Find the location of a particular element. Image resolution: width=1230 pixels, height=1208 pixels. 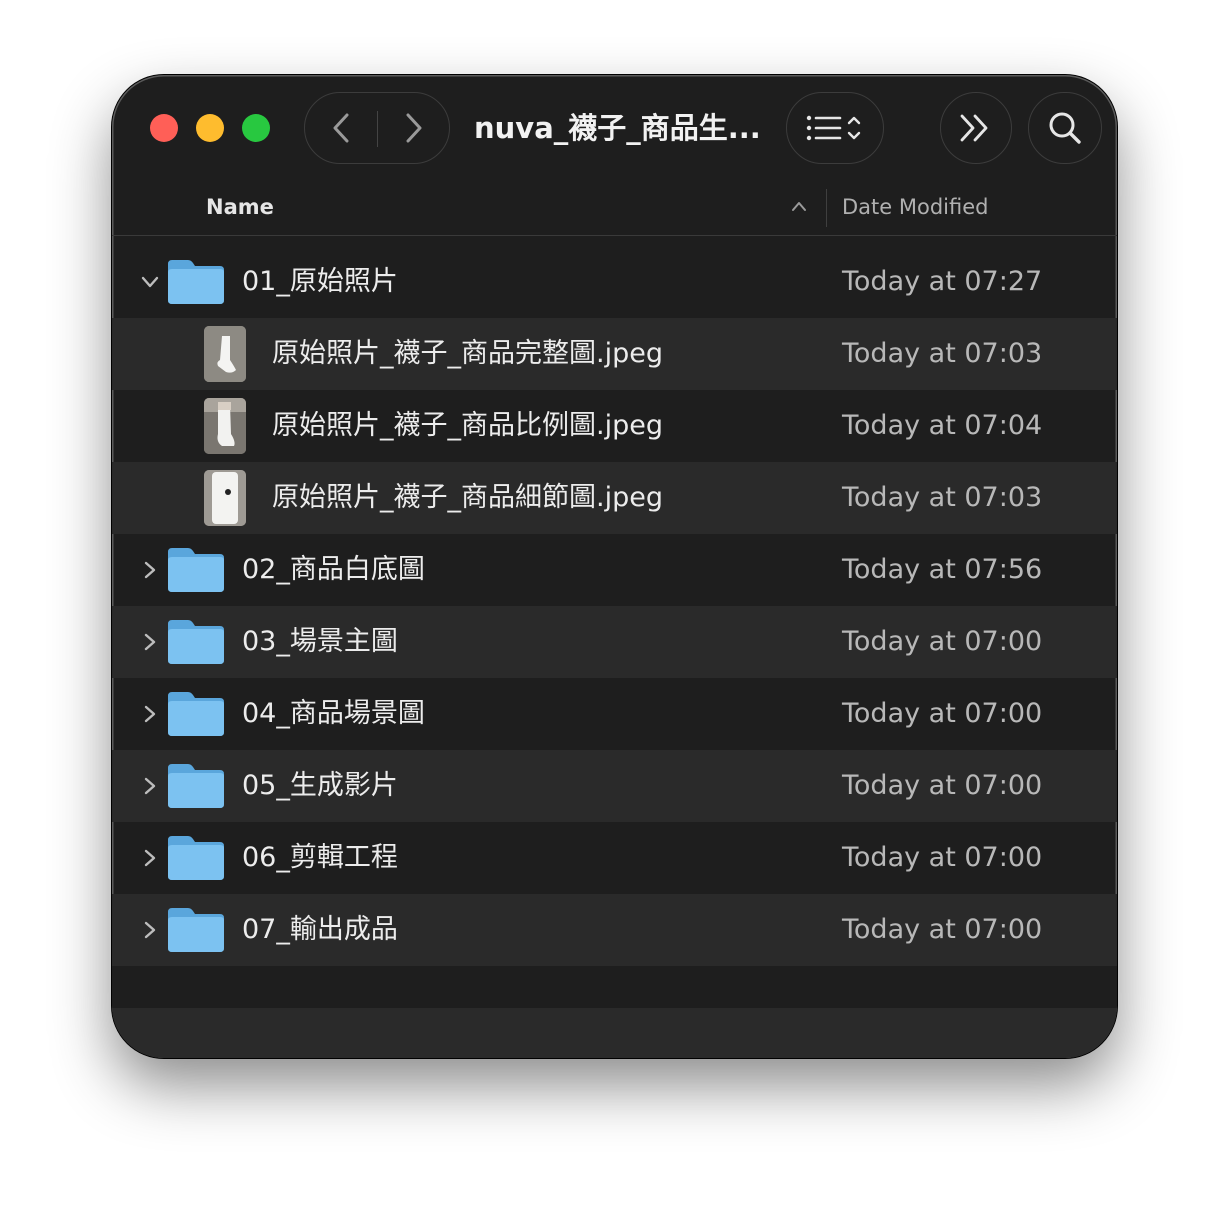

close-button is located at coordinates (164, 128).